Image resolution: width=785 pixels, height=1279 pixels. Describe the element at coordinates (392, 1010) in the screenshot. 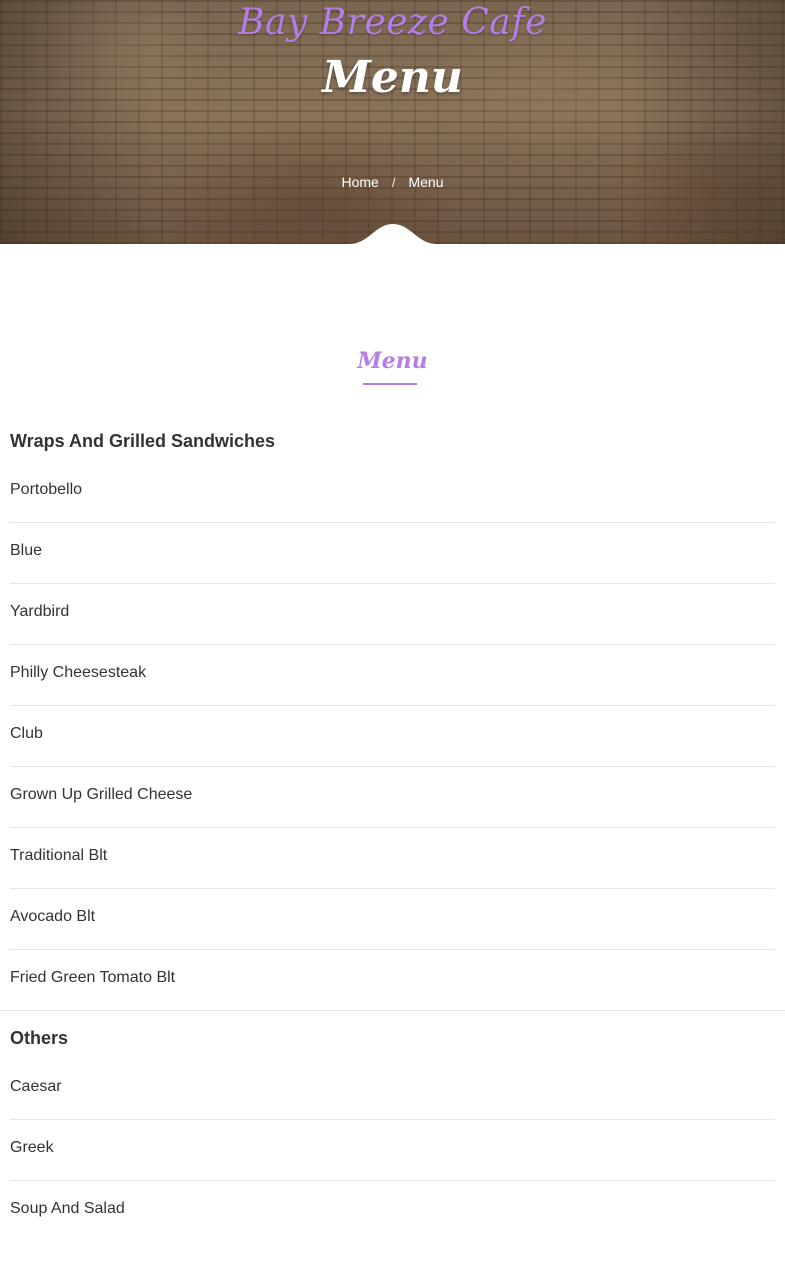

I see `category-divider` at that location.